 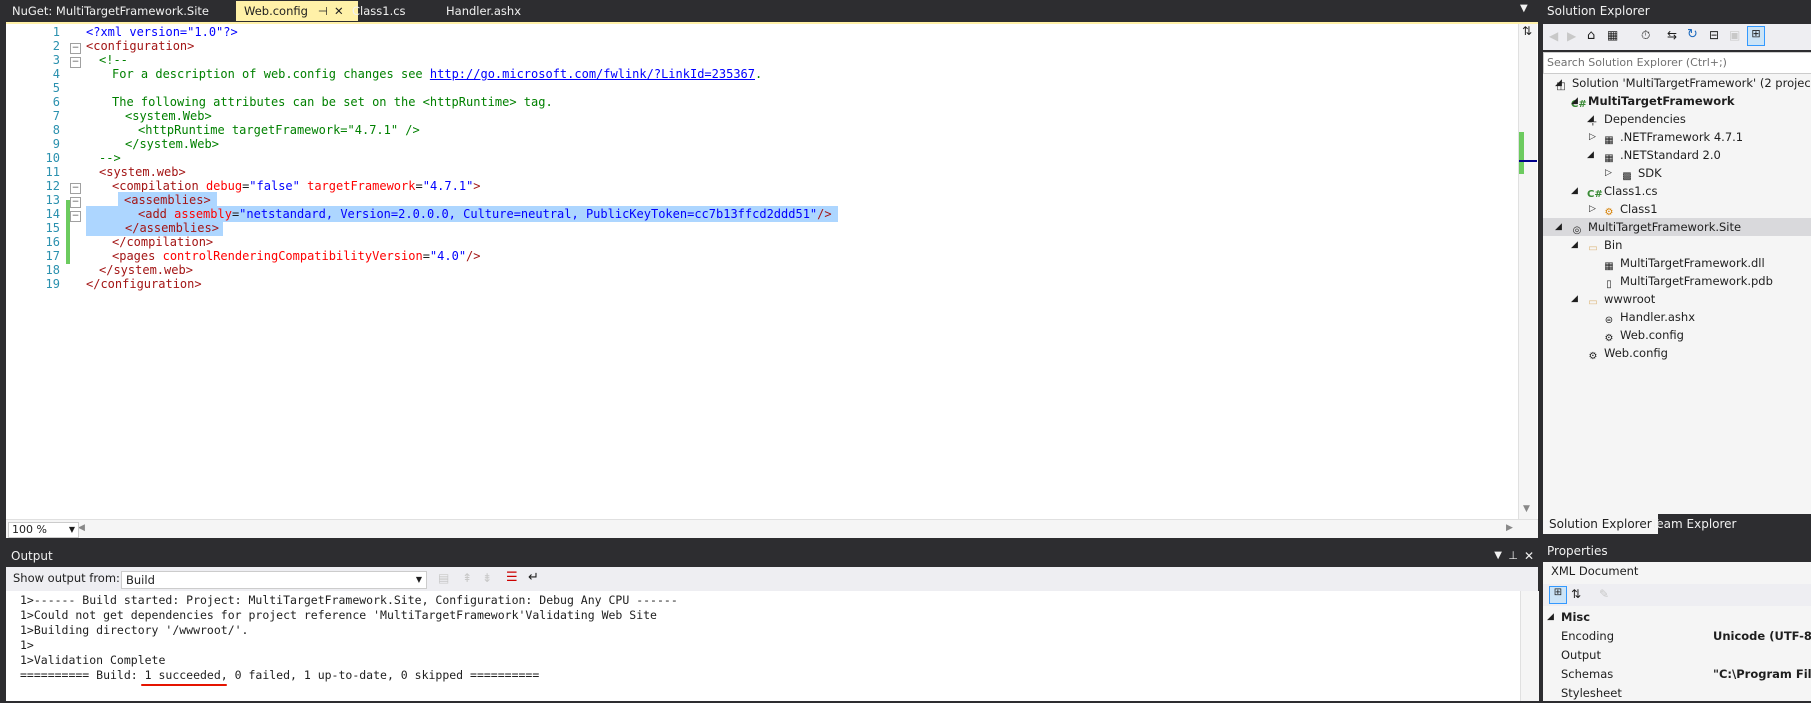 What do you see at coordinates (506, 11) in the screenshot?
I see `tab-handler: Handler.ashx` at bounding box center [506, 11].